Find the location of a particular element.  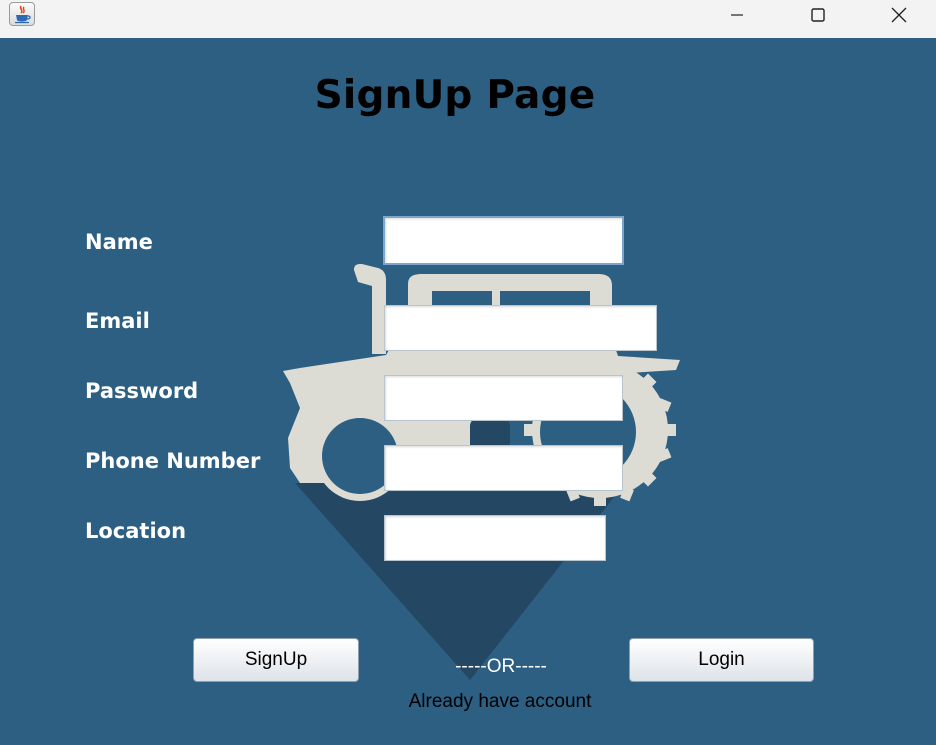

maximize-button is located at coordinates (818, 15).